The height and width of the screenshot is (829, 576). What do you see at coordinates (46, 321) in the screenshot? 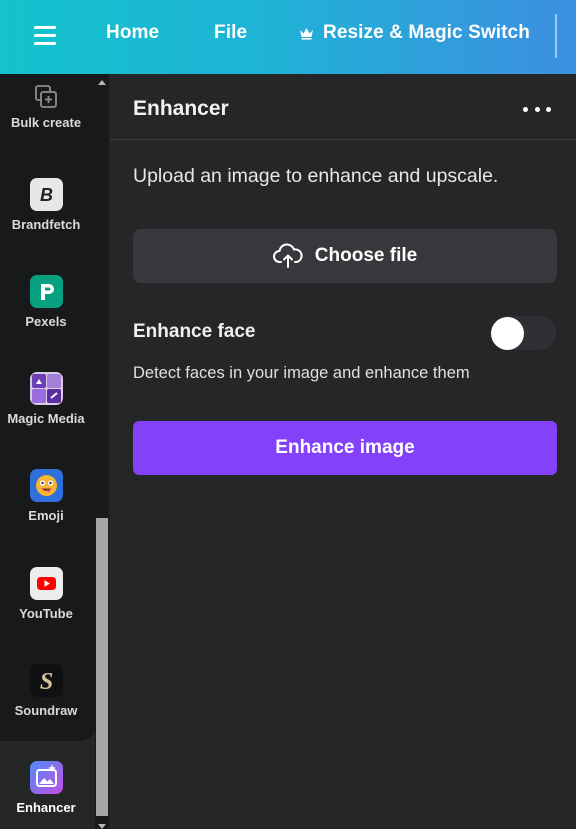
I see `sidebar-item-label: Pexels` at bounding box center [46, 321].